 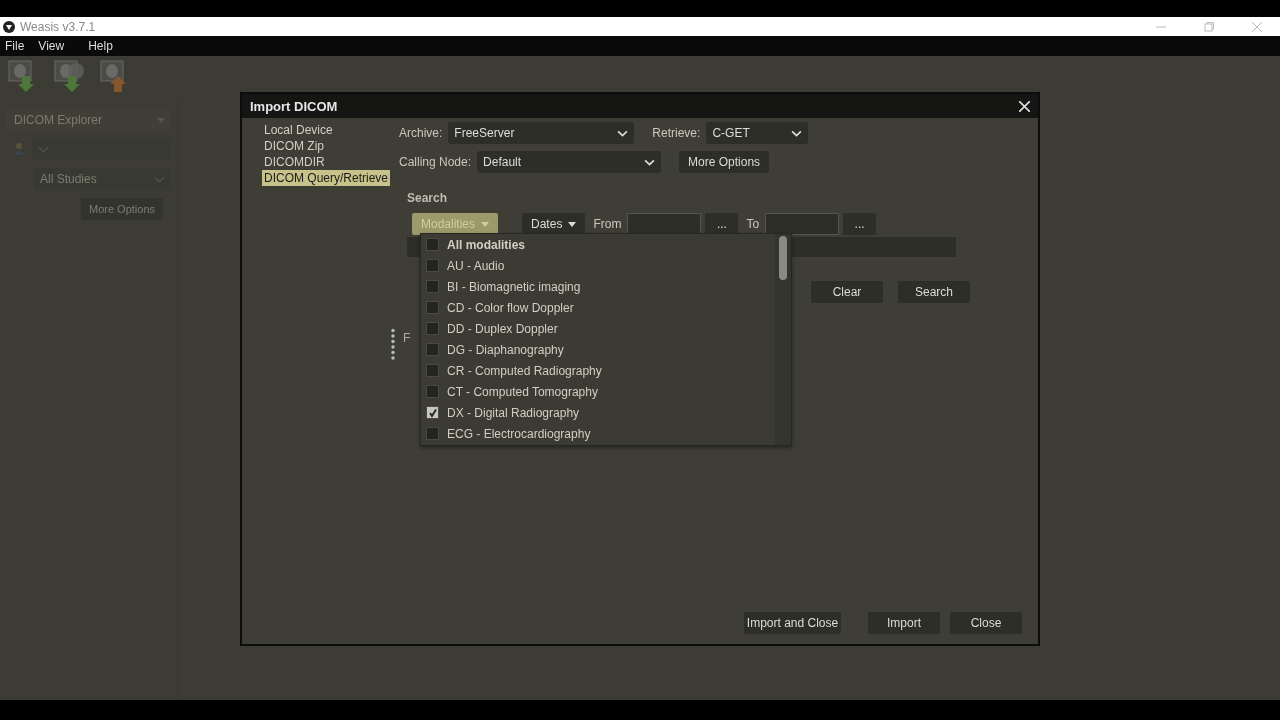 I want to click on retrieve-label: Retrieve:, so click(x=676, y=133).